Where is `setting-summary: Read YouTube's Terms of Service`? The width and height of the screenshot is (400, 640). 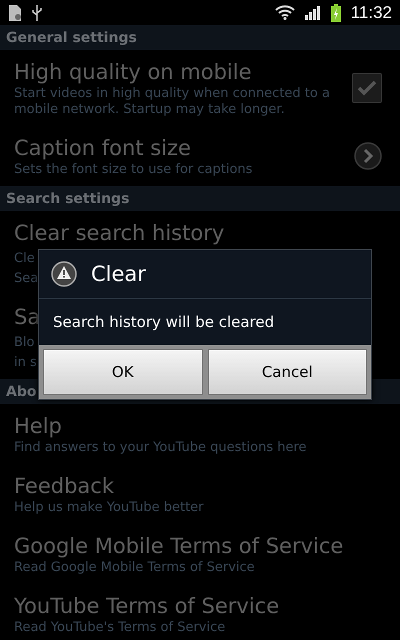
setting-summary: Read YouTube's Terms of Service is located at coordinates (120, 628).